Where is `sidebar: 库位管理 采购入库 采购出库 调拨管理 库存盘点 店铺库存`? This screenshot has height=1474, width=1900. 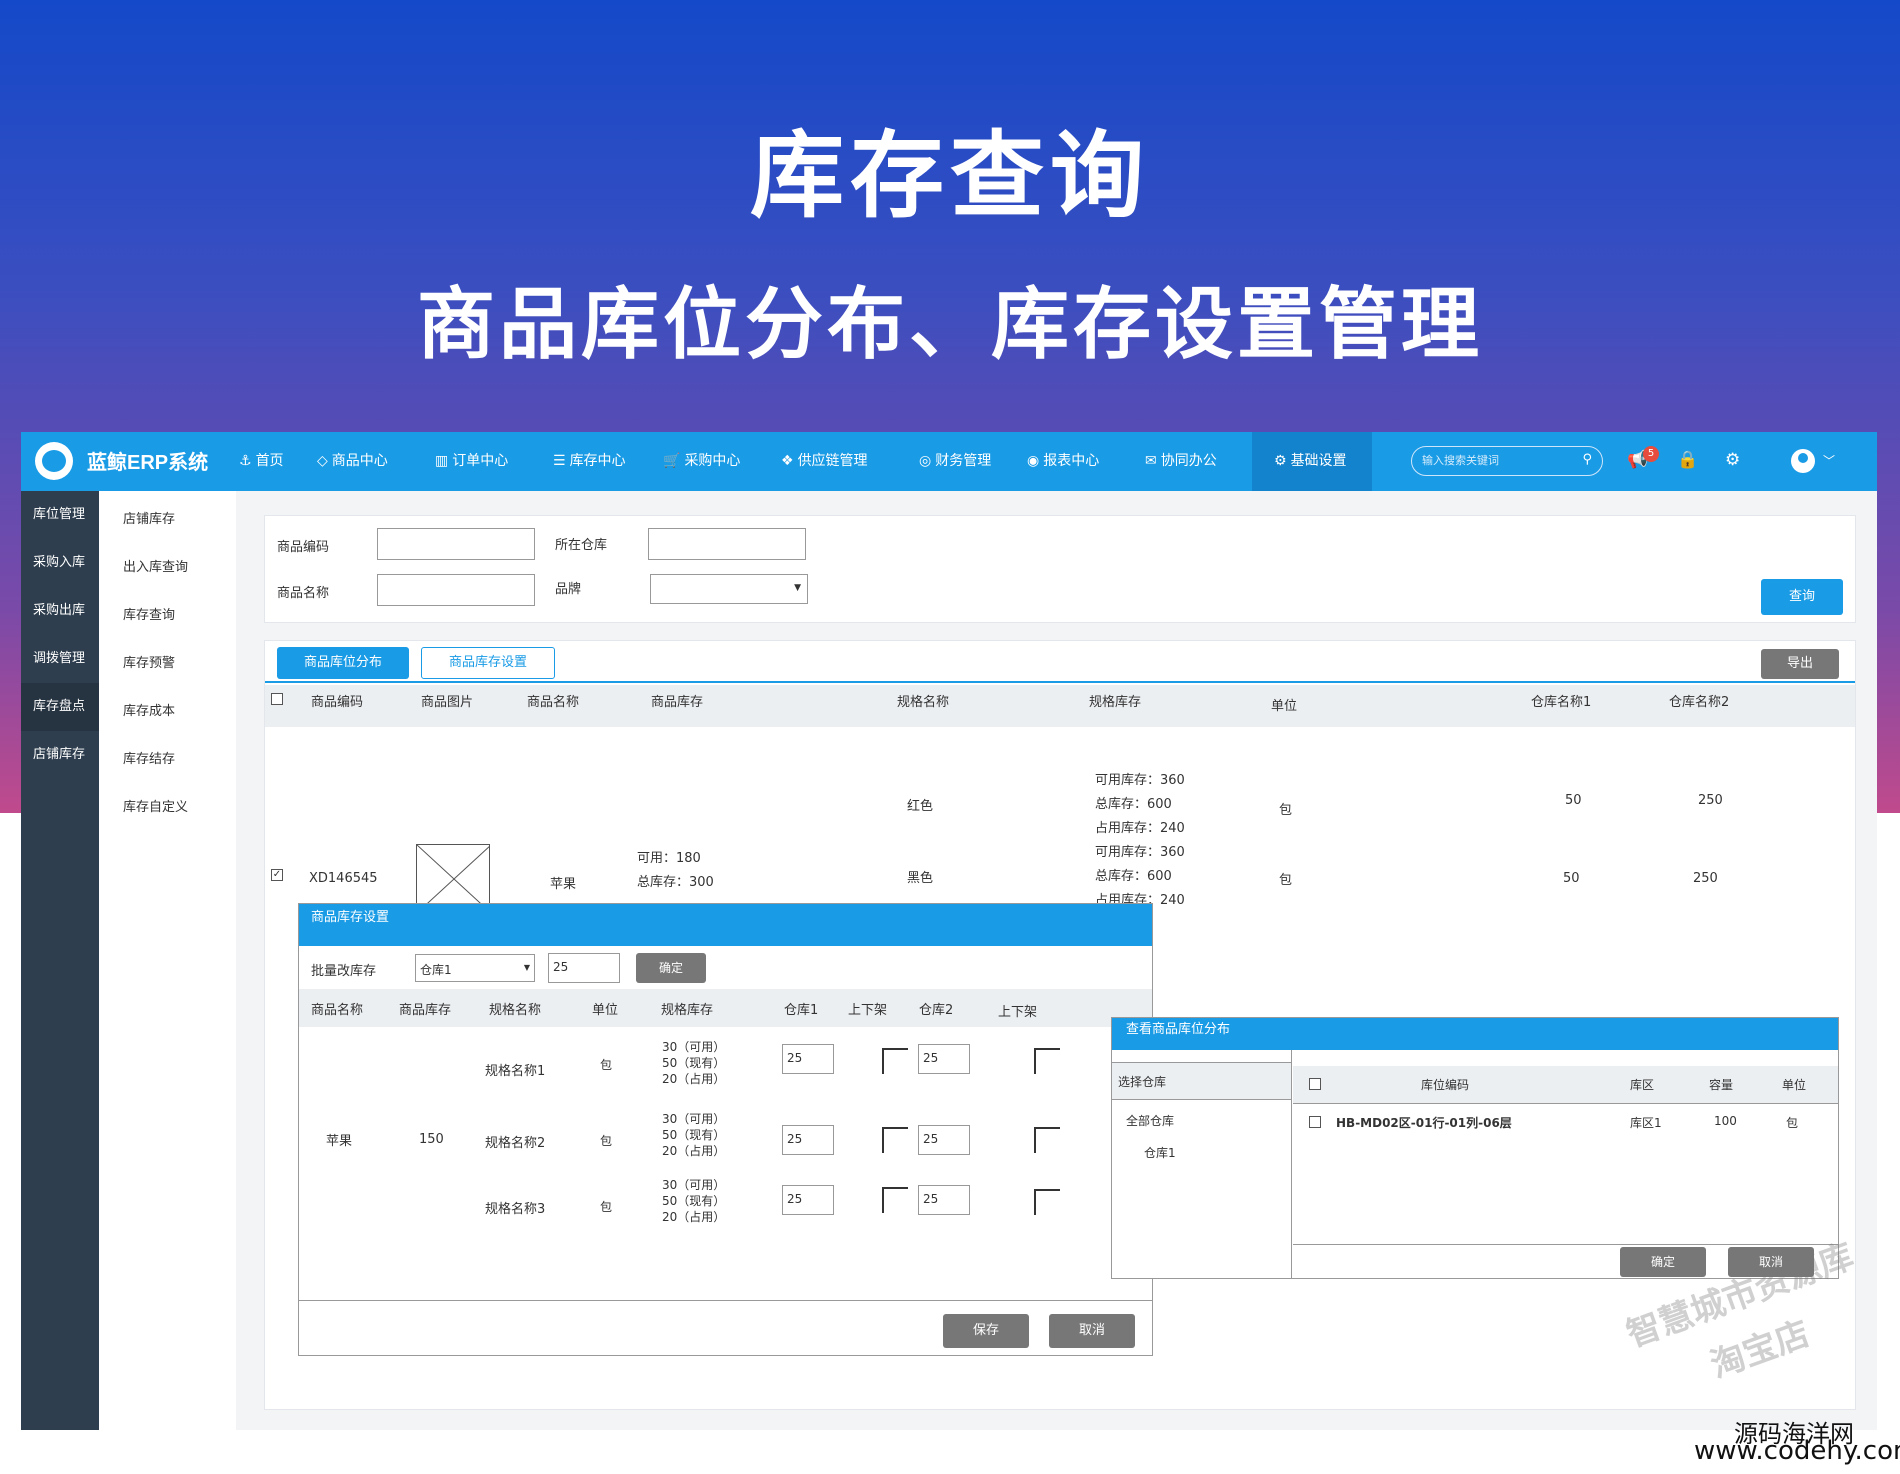 sidebar: 库位管理 采购入库 采购出库 调拨管理 库存盘点 店铺库存 is located at coordinates (60, 960).